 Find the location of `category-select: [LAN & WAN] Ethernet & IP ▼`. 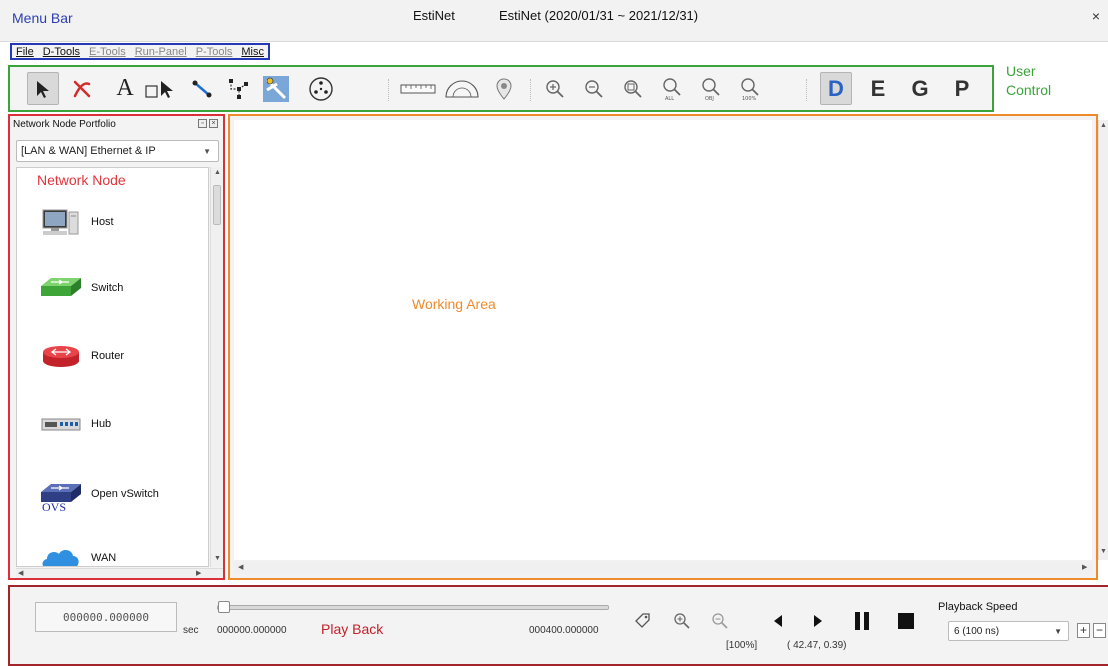

category-select: [LAN & WAN] Ethernet & IP ▼ is located at coordinates (117, 151).